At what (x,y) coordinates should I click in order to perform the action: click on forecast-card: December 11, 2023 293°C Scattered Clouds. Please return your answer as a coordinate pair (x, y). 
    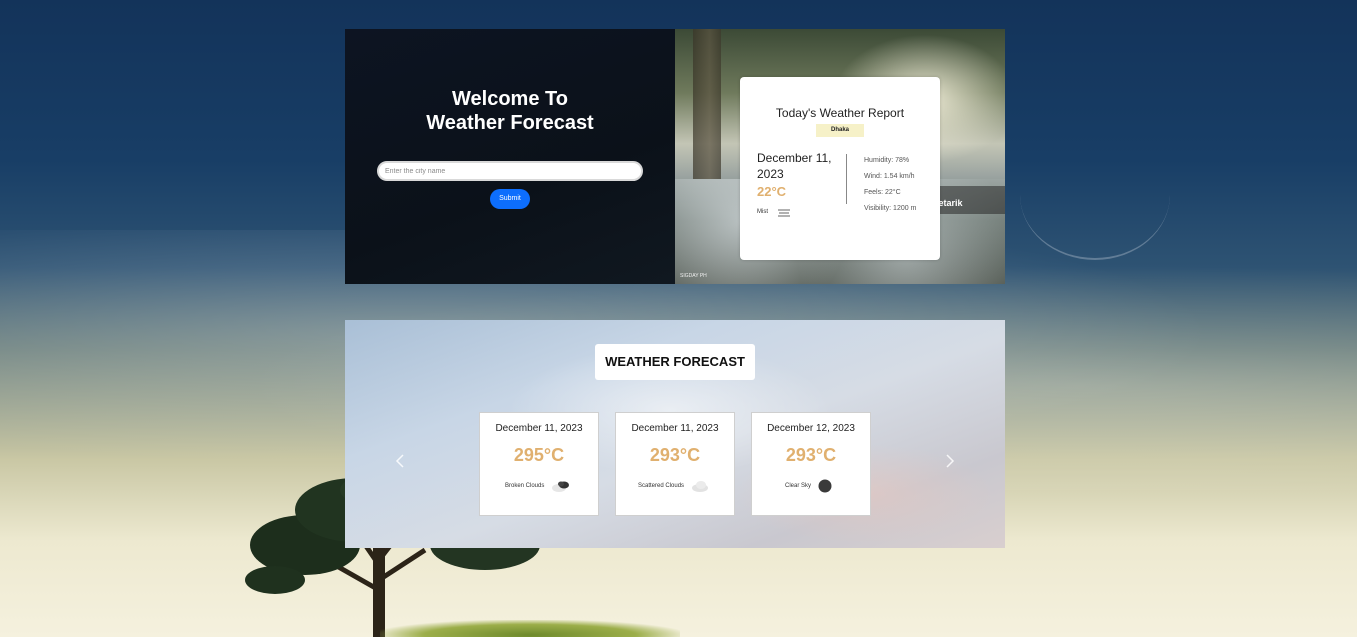
    Looking at the image, I should click on (675, 464).